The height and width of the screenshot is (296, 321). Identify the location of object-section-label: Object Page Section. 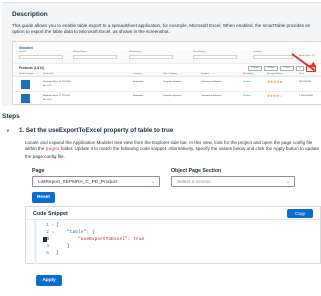
(196, 171).